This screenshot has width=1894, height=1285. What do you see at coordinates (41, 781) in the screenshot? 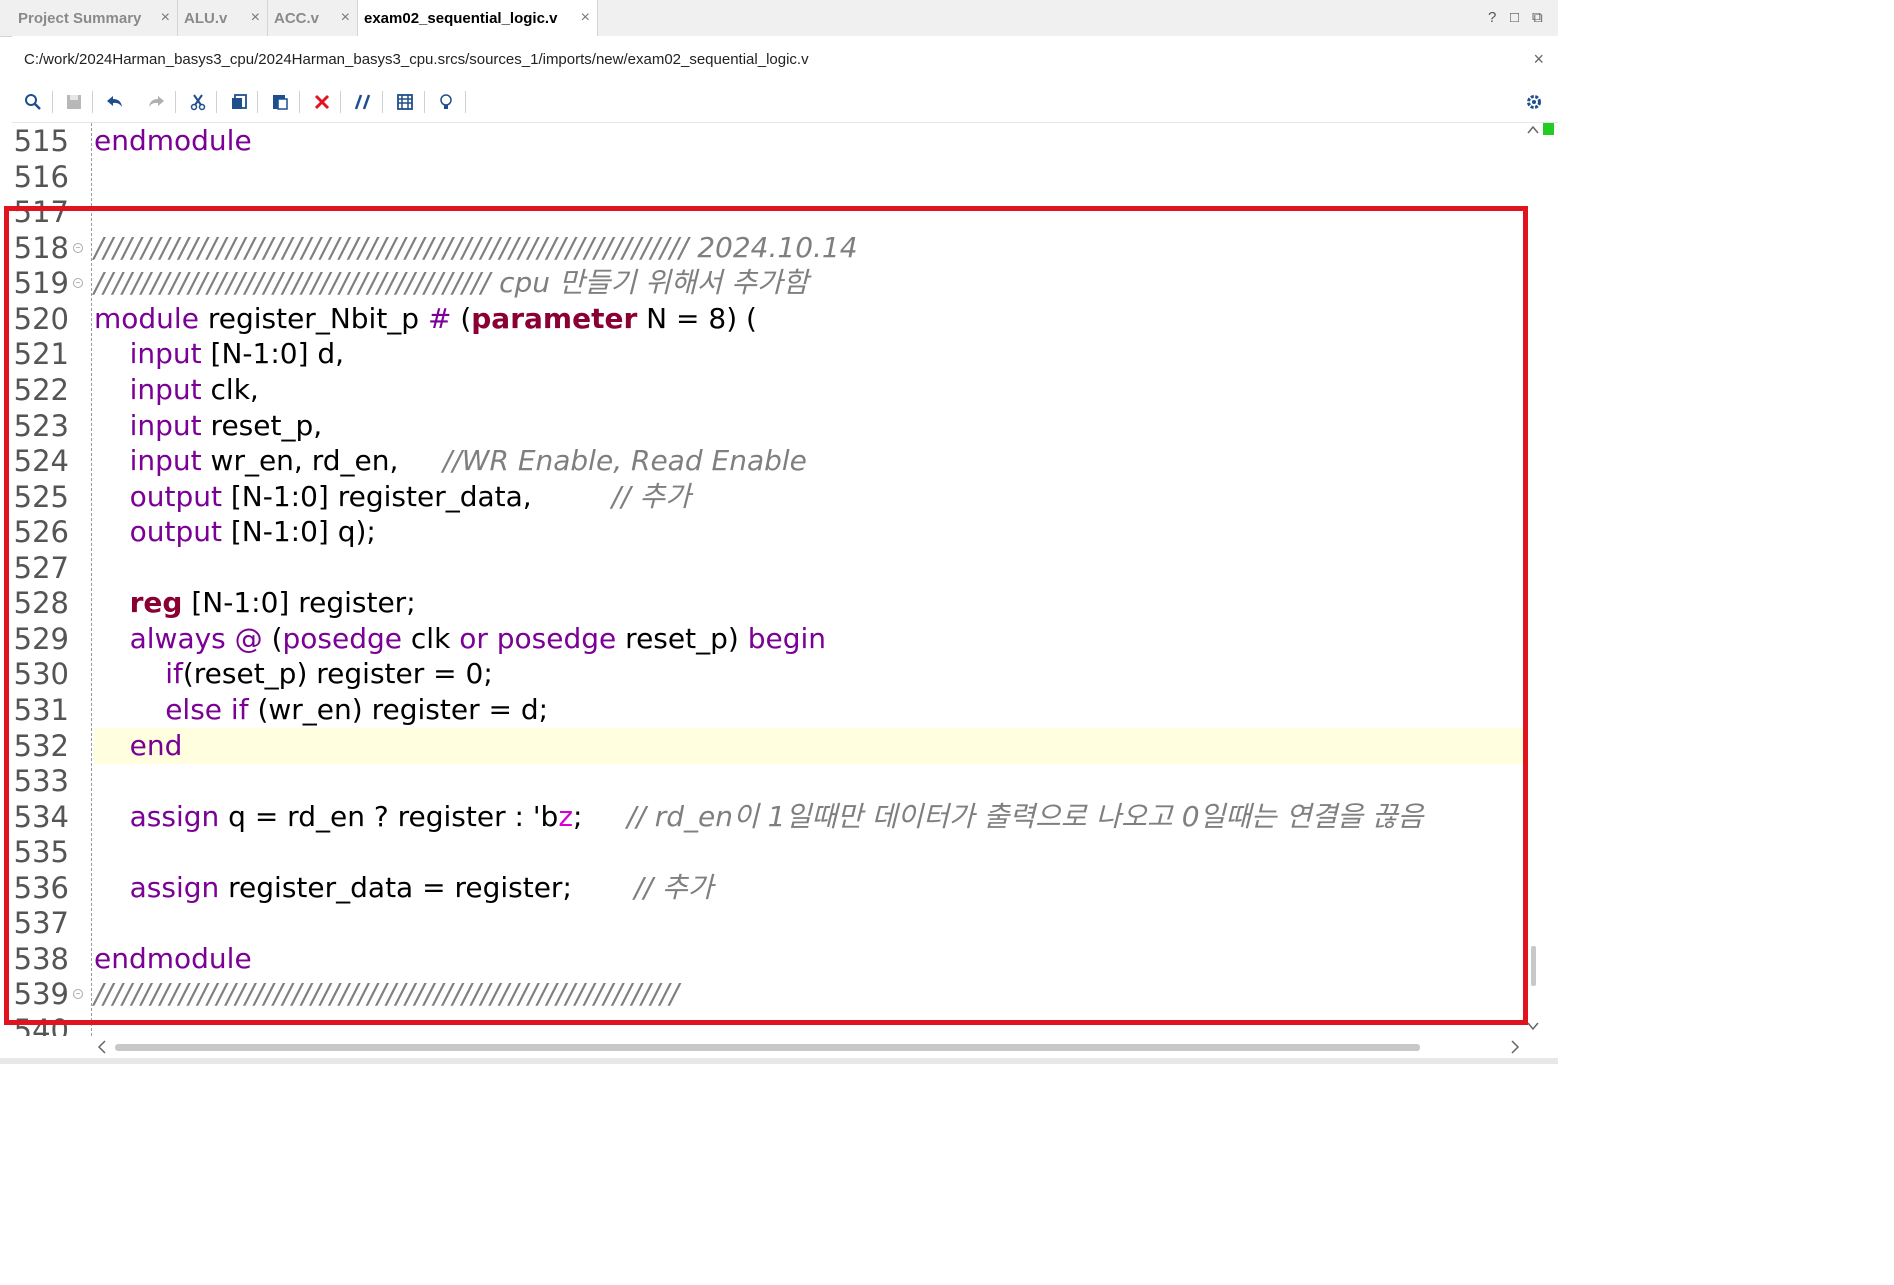
I see `line-number: 533` at bounding box center [41, 781].